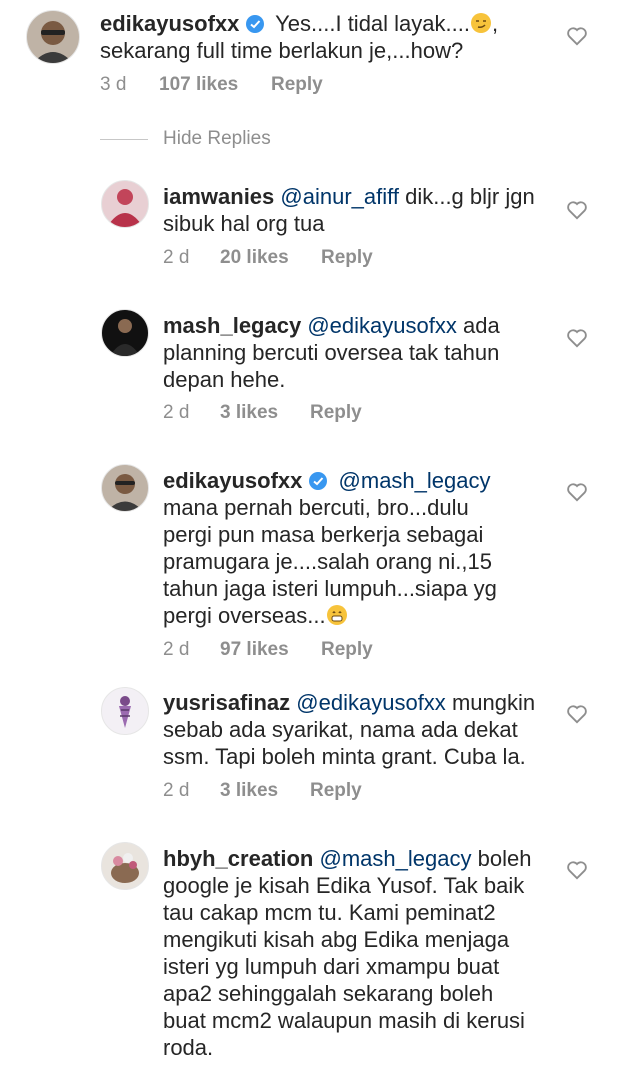 This screenshot has width=620, height=1076. Describe the element at coordinates (329, 912) in the screenshot. I see `comment-line: tau cakap mcm tu. Kami peminat2` at that location.